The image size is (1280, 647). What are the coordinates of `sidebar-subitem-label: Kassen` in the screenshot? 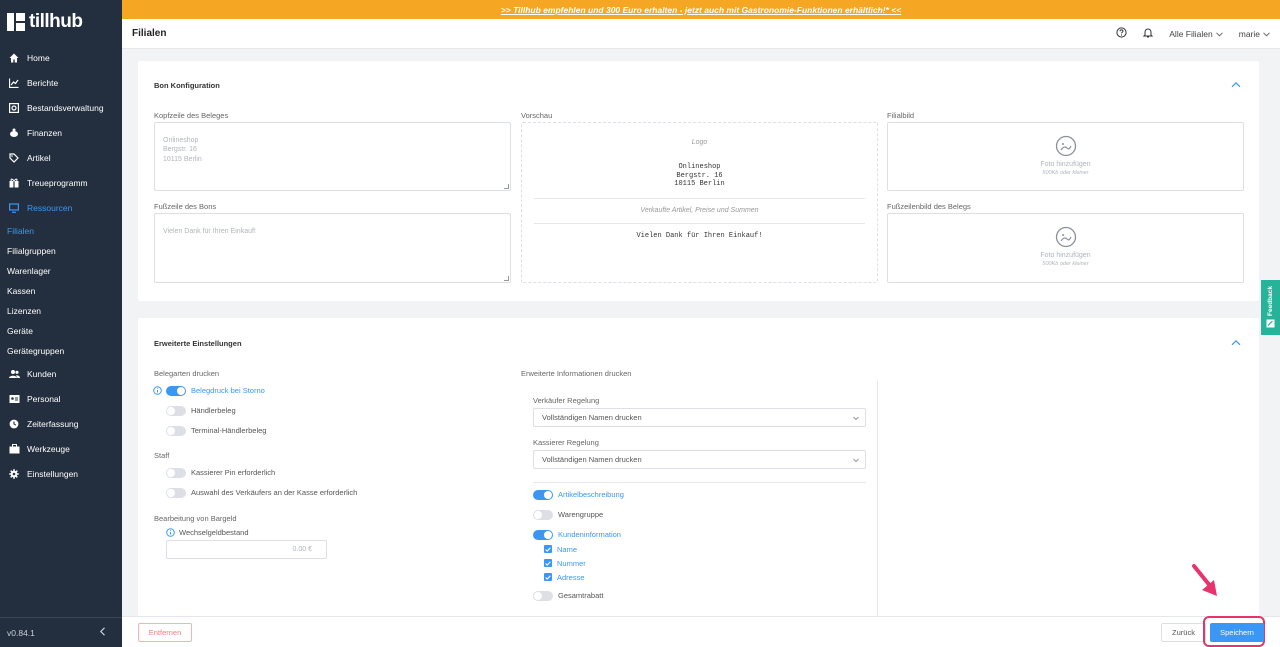 It's located at (21, 291).